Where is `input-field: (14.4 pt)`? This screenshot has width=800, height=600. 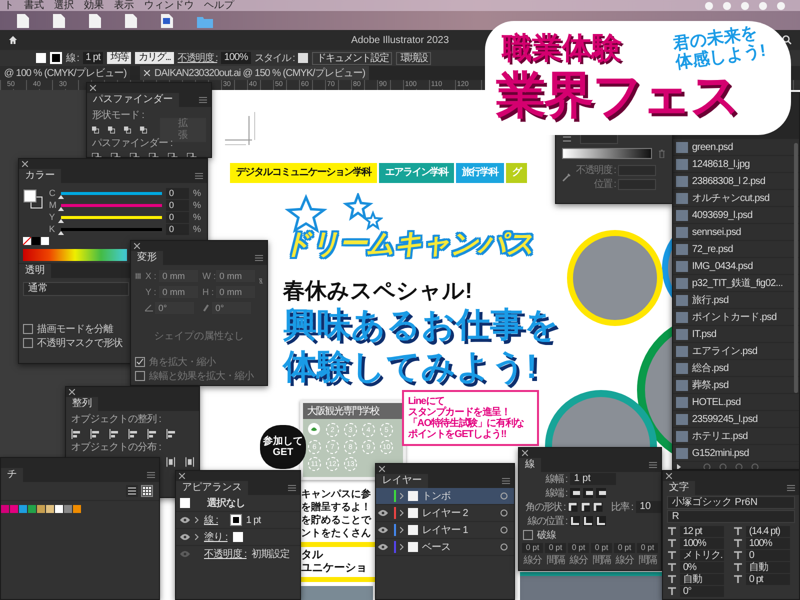
input-field: (14.4 pt) is located at coordinates (768, 531).